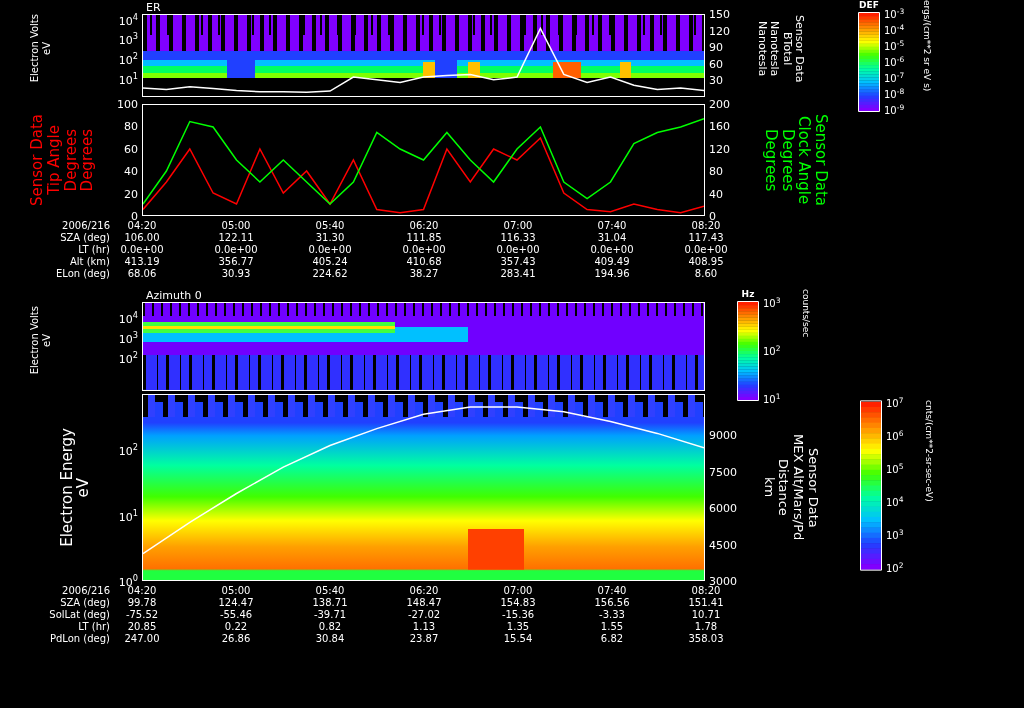 The width and height of the screenshot is (1024, 708). I want to click on time-label: 07:00, so click(518, 225).